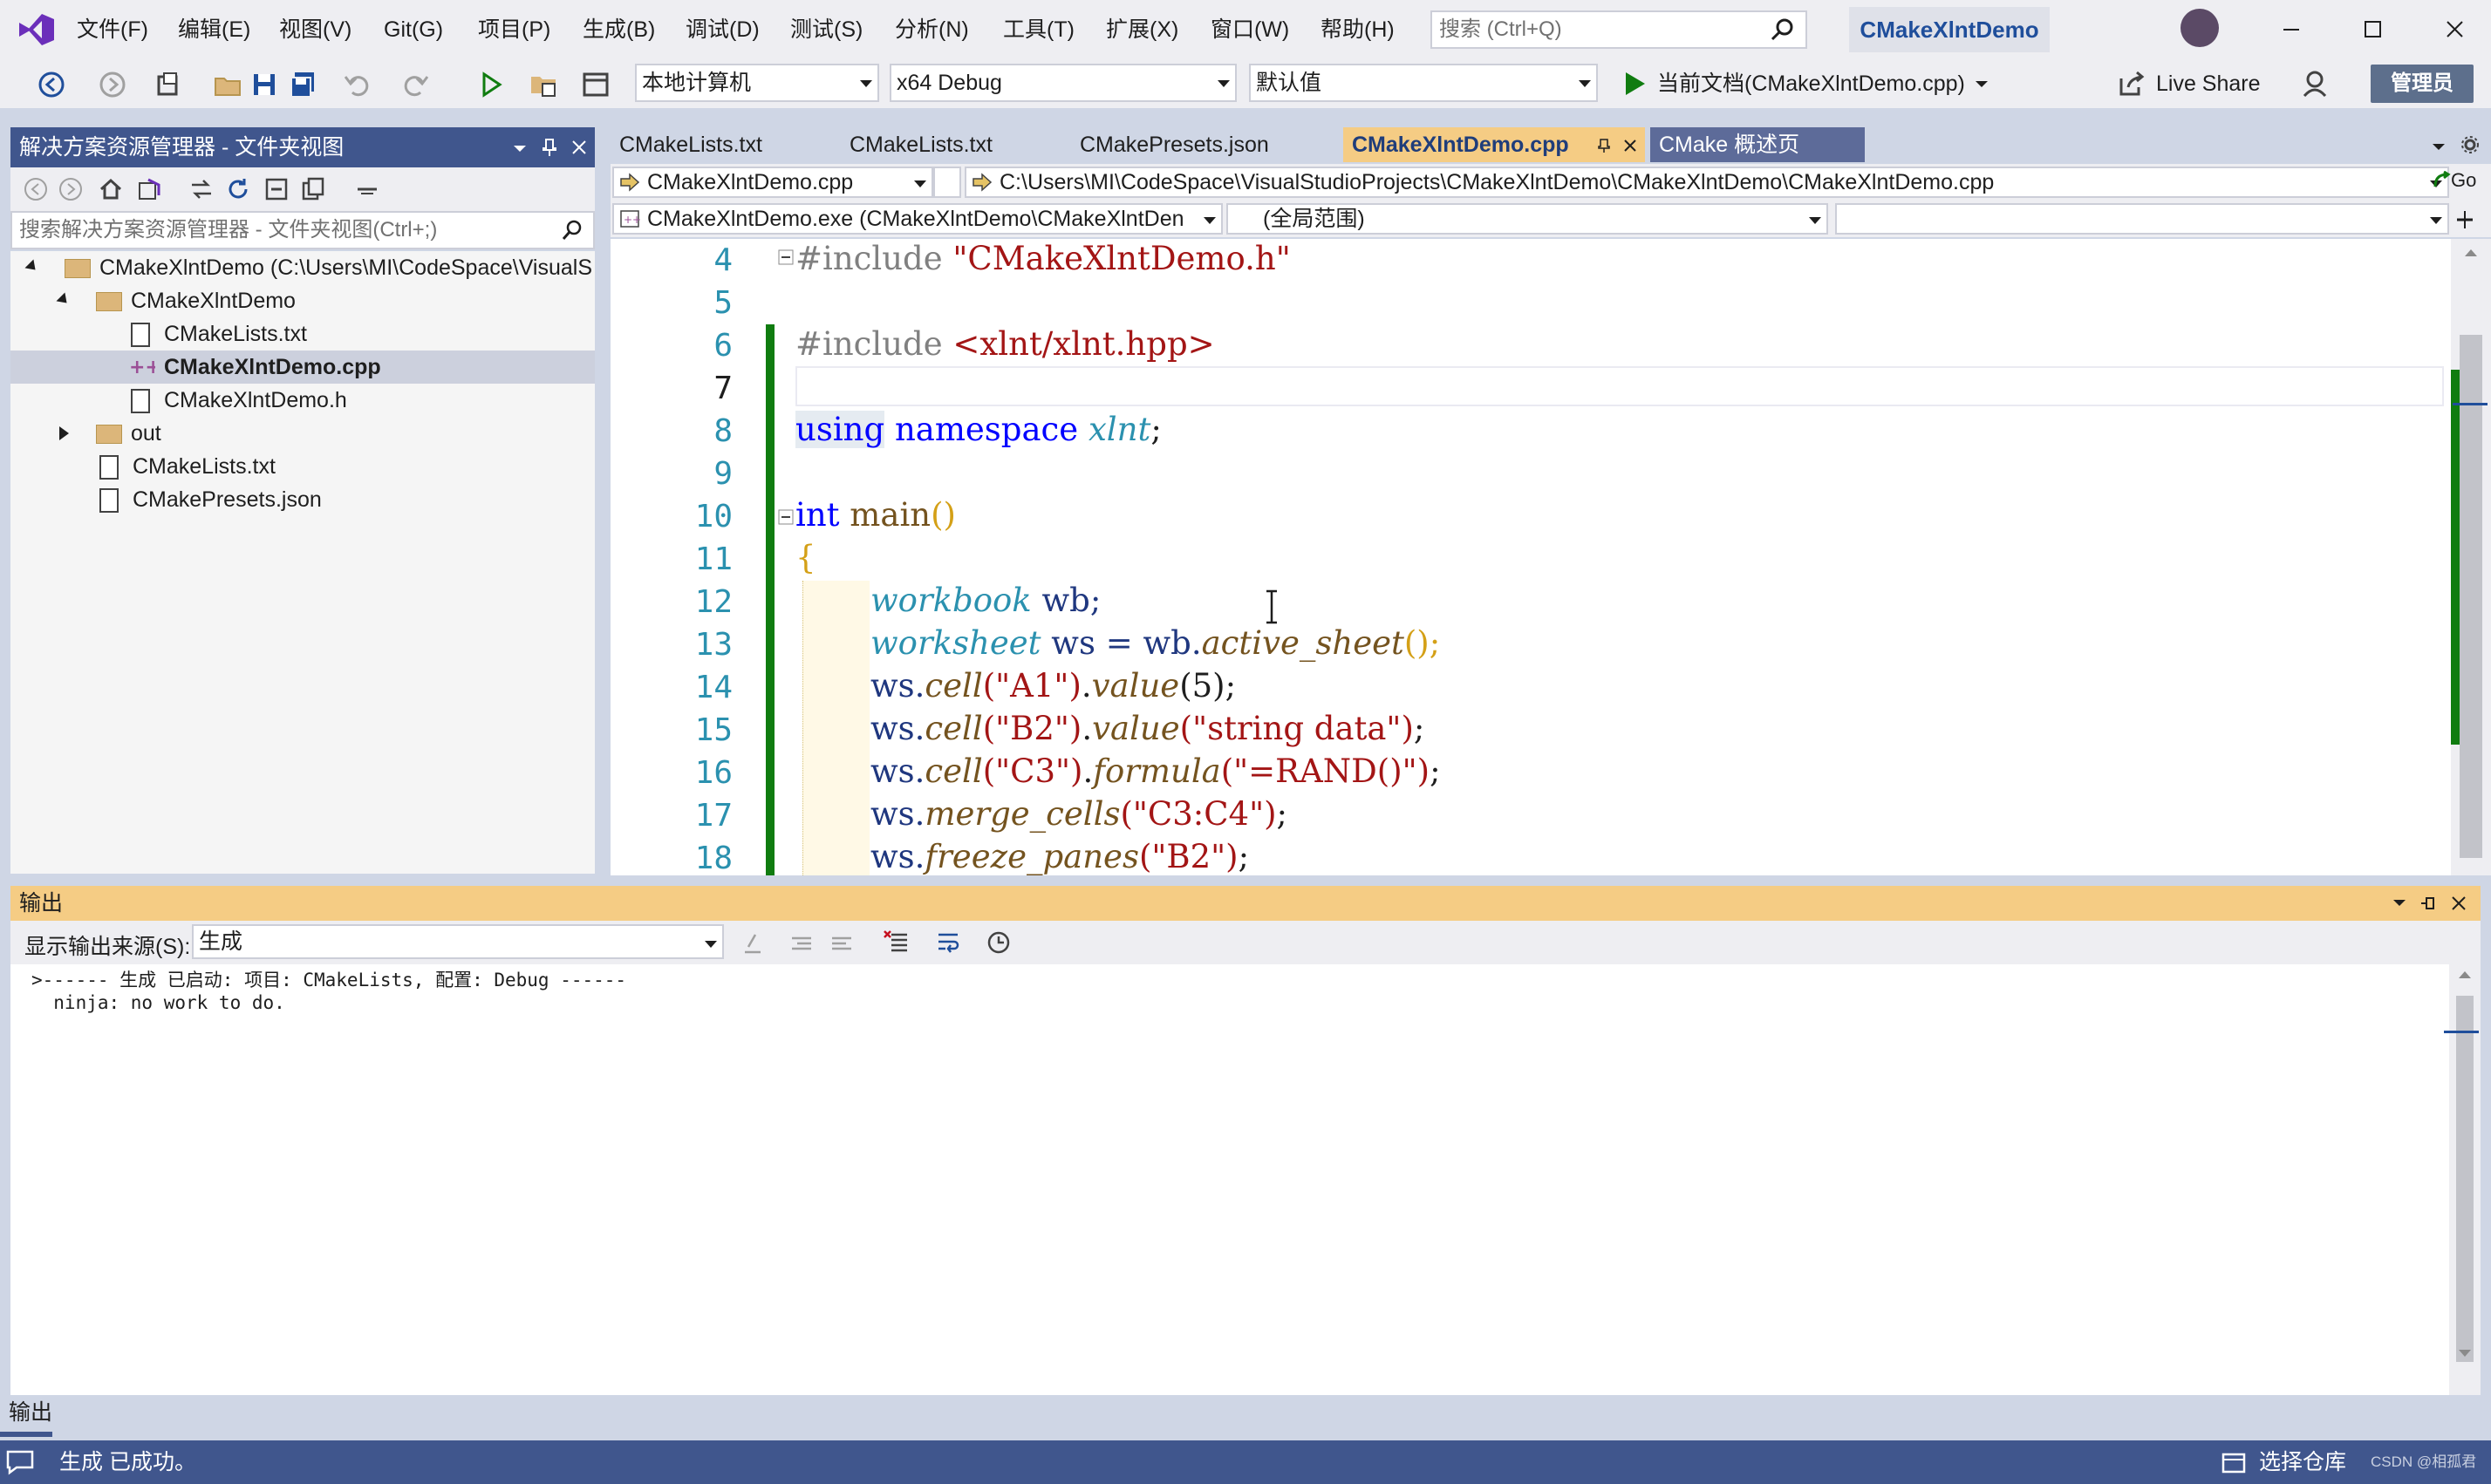 This screenshot has height=1484, width=2491. What do you see at coordinates (37, 29) in the screenshot?
I see `visual-studio-logo-icon` at bounding box center [37, 29].